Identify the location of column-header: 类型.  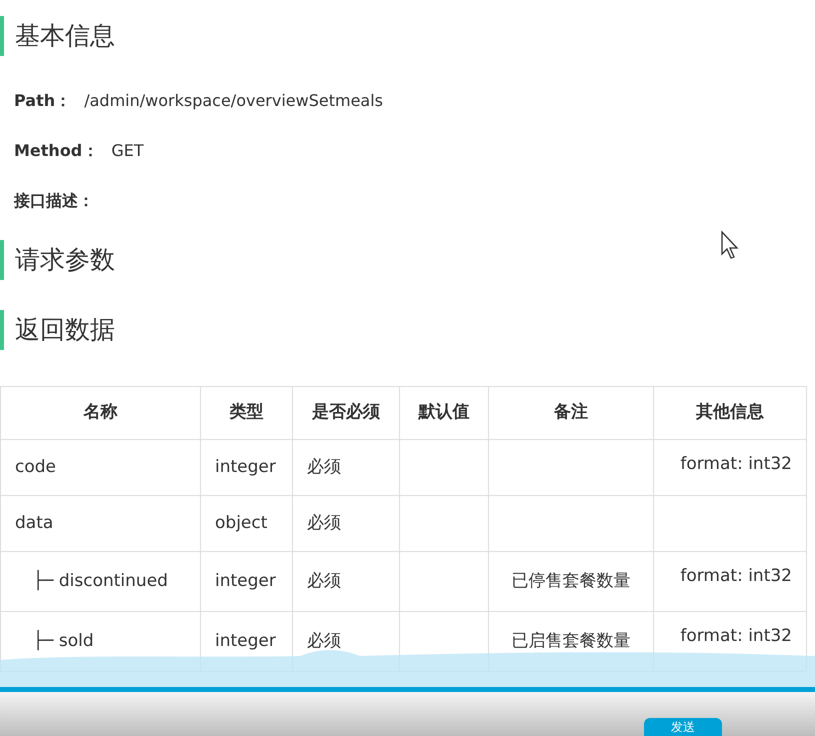
(246, 413).